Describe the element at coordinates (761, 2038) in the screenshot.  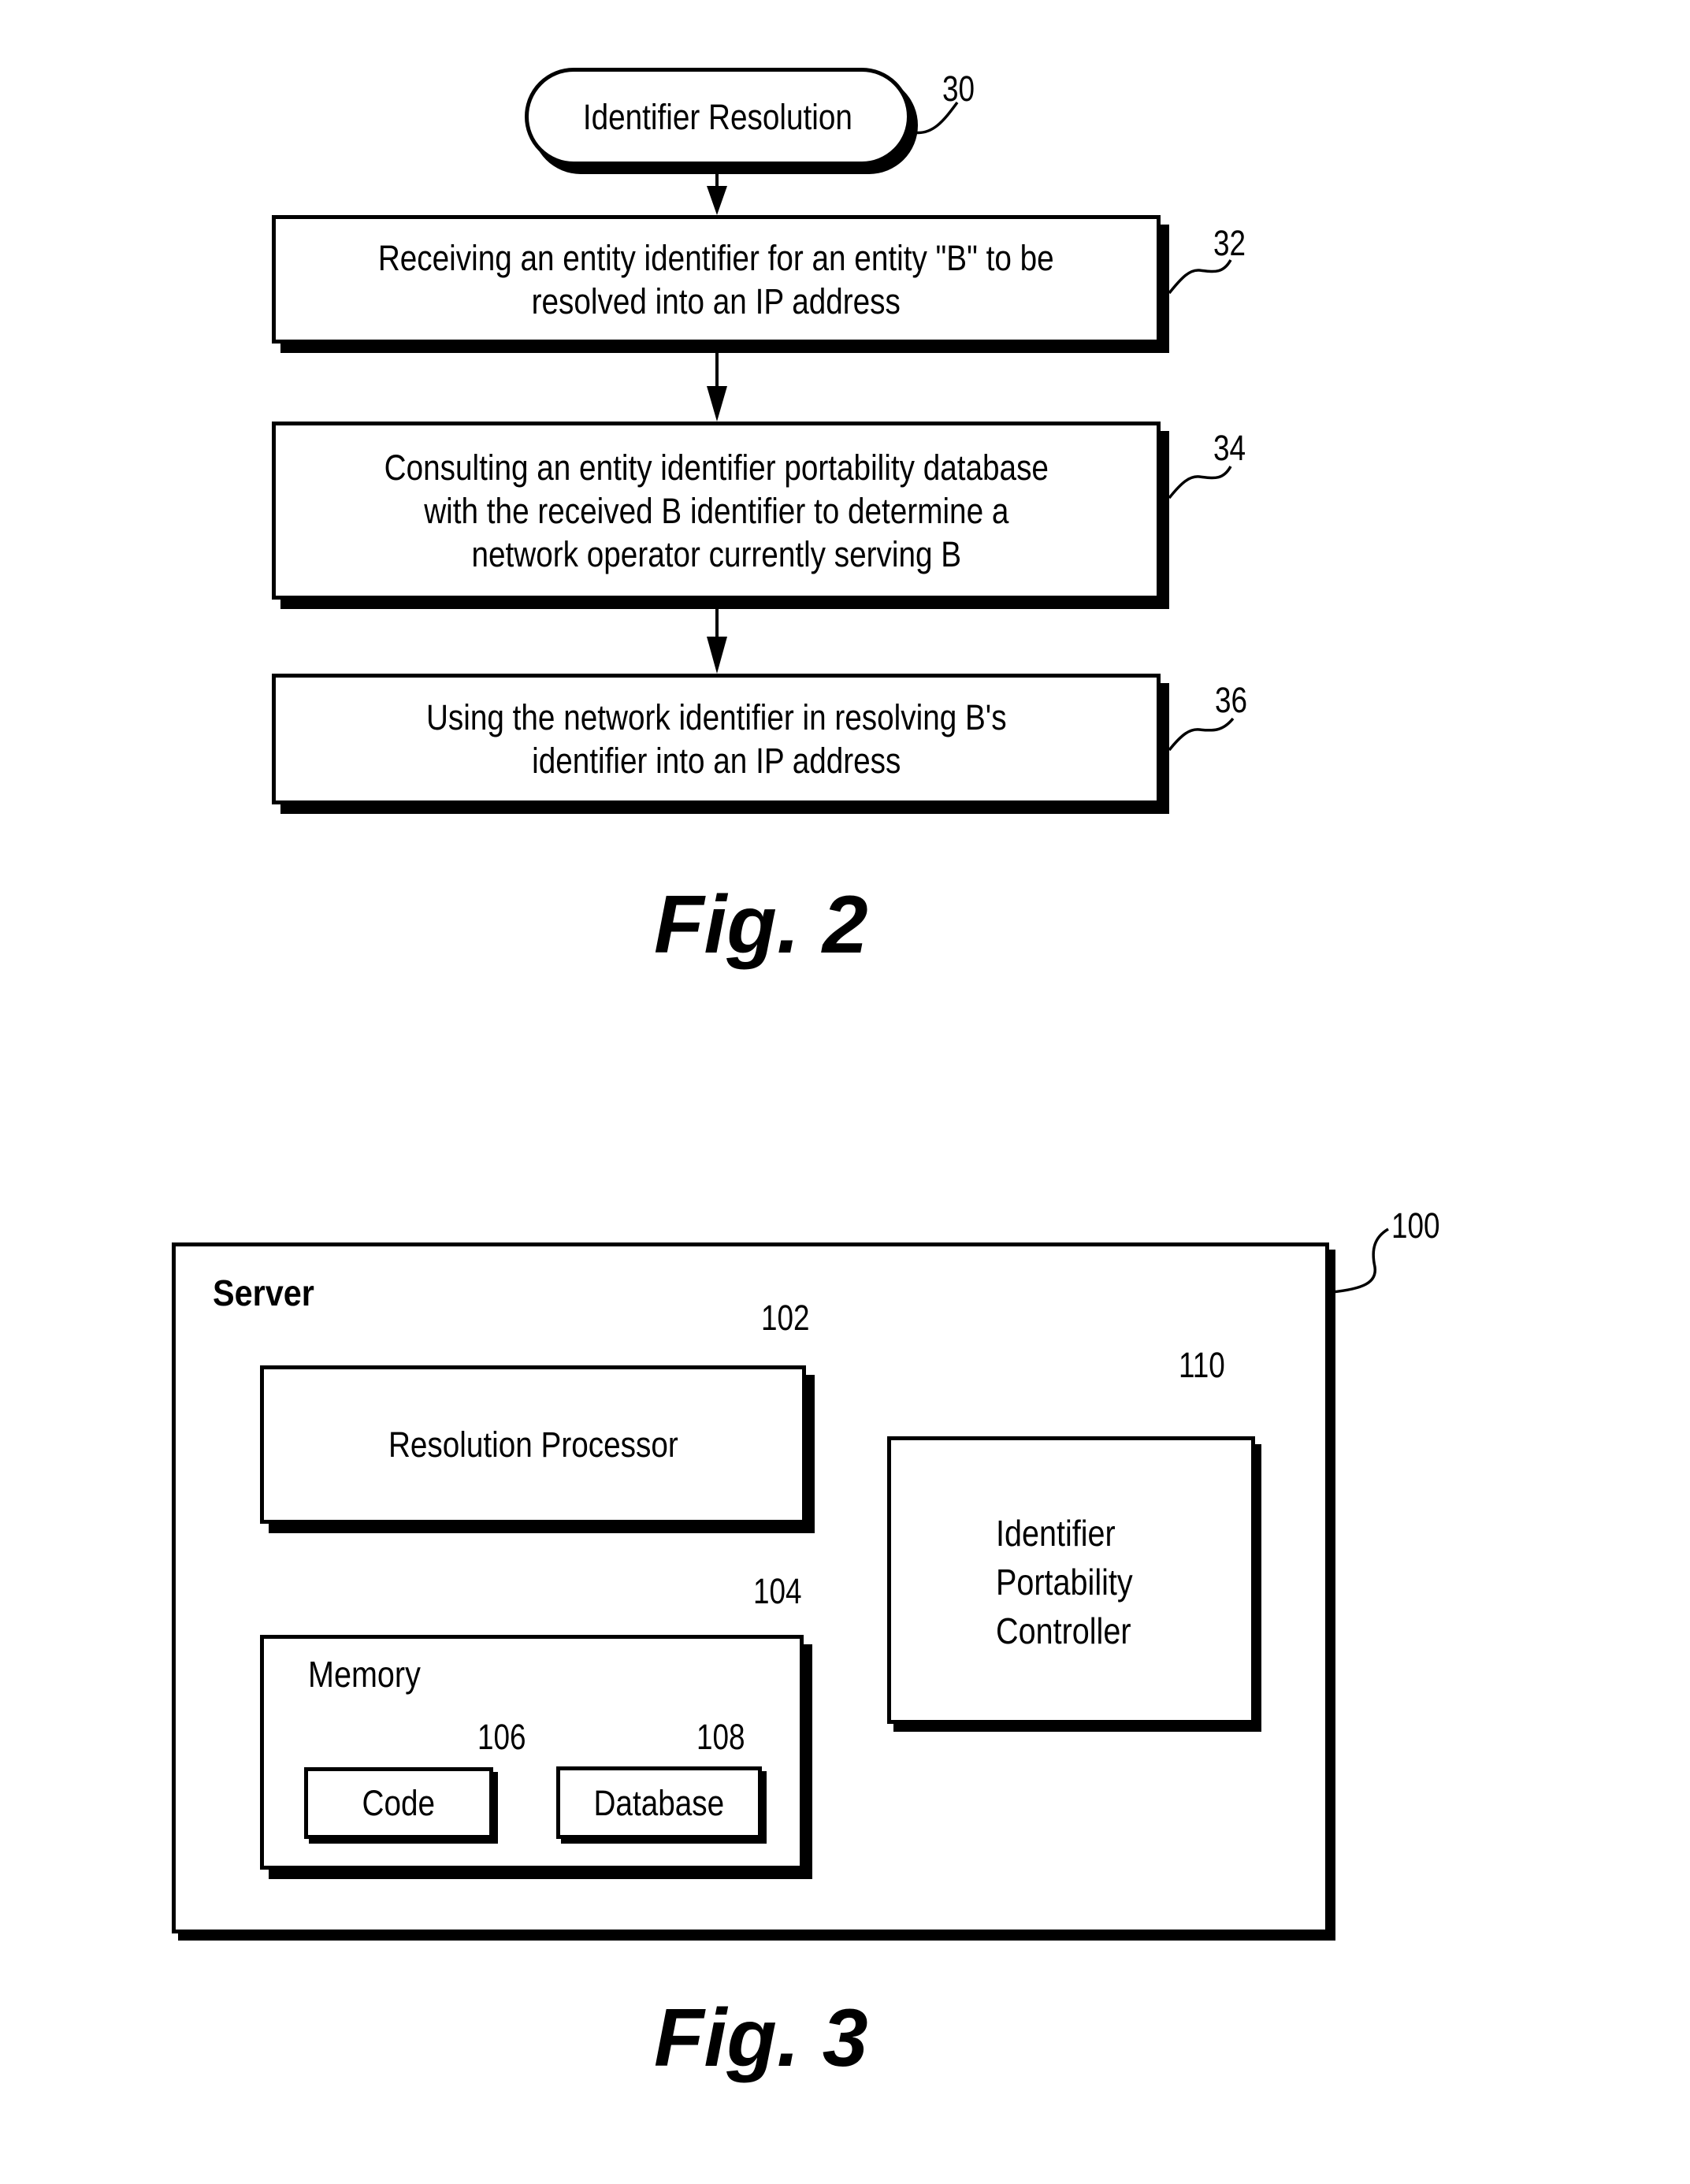
I see `fig-3-caption: Fig. 3` at that location.